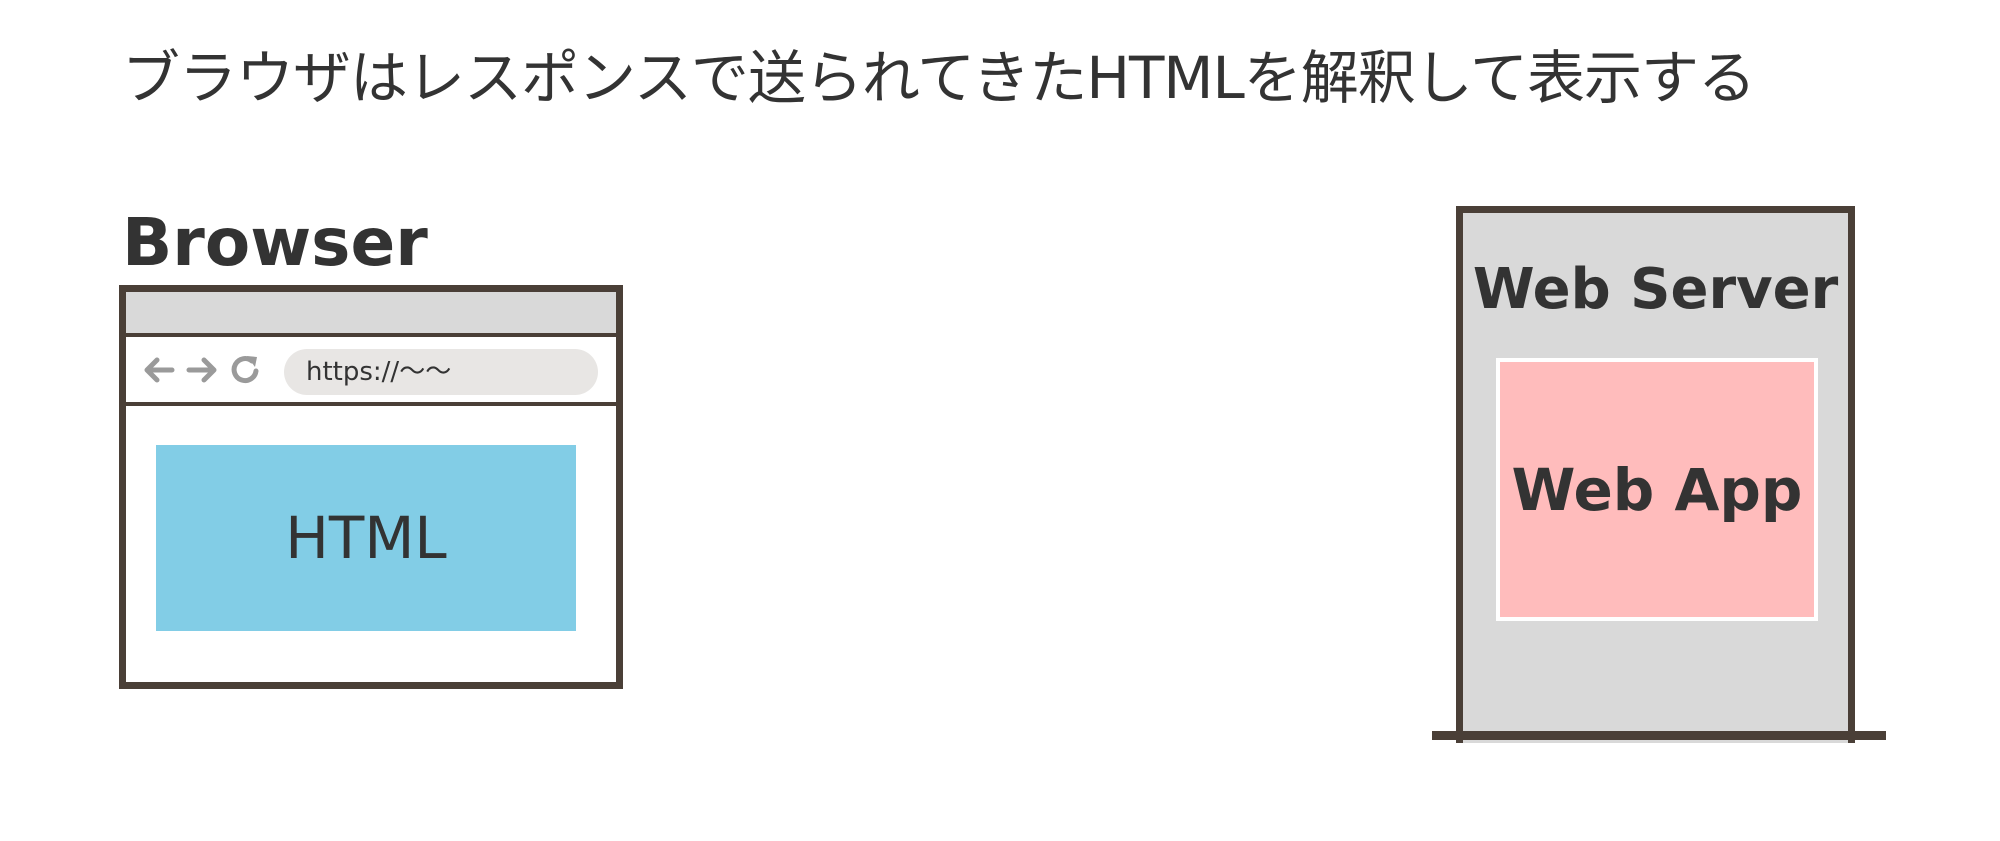 This screenshot has width=2000, height=841. What do you see at coordinates (159, 370) in the screenshot?
I see `back-arrow-icon` at bounding box center [159, 370].